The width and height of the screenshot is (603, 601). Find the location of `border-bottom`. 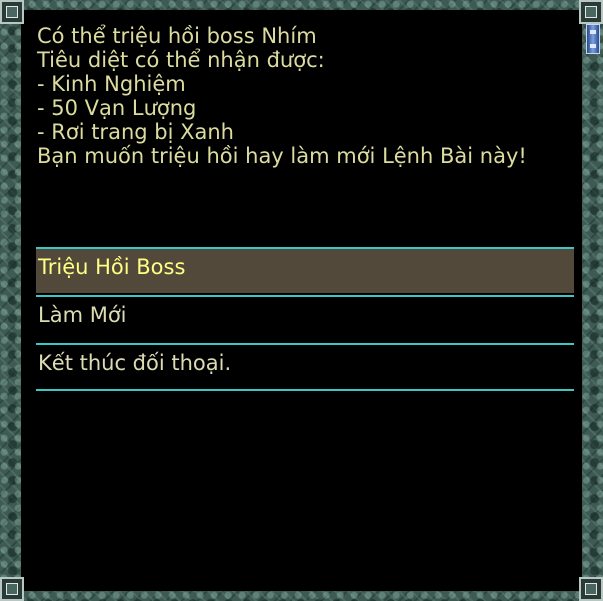

border-bottom is located at coordinates (301, 596).